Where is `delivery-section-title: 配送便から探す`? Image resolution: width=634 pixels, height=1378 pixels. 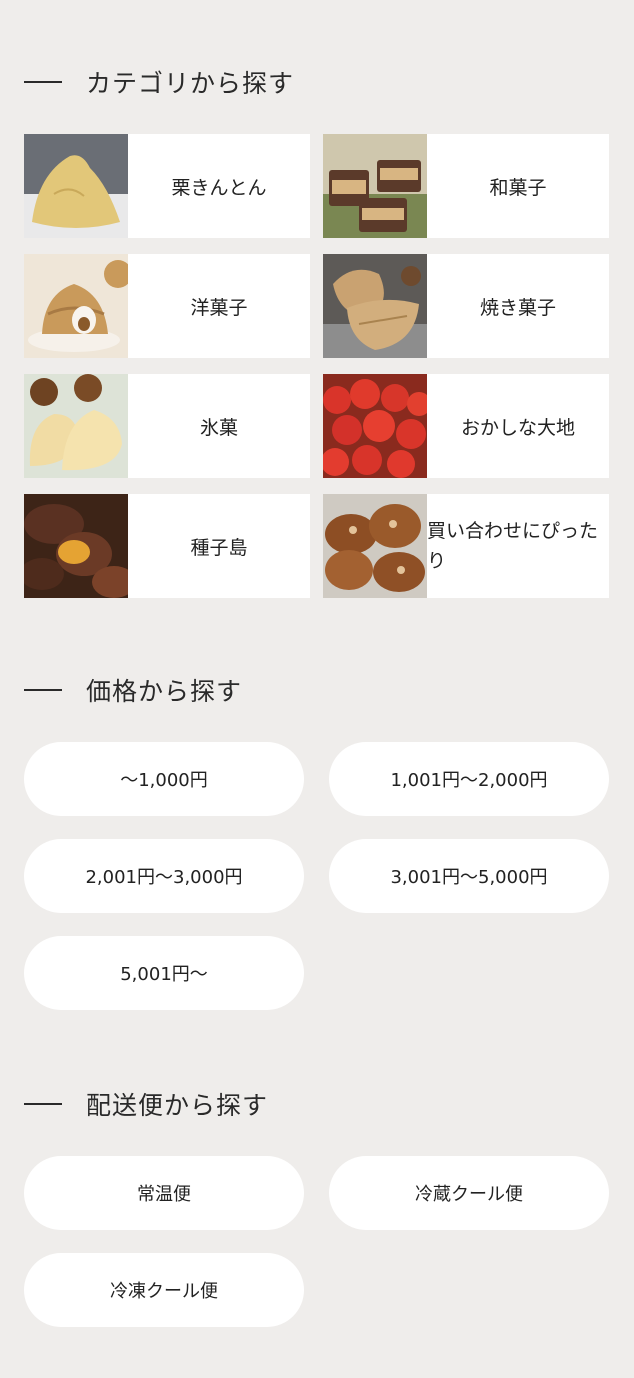 delivery-section-title: 配送便から探す is located at coordinates (146, 1104).